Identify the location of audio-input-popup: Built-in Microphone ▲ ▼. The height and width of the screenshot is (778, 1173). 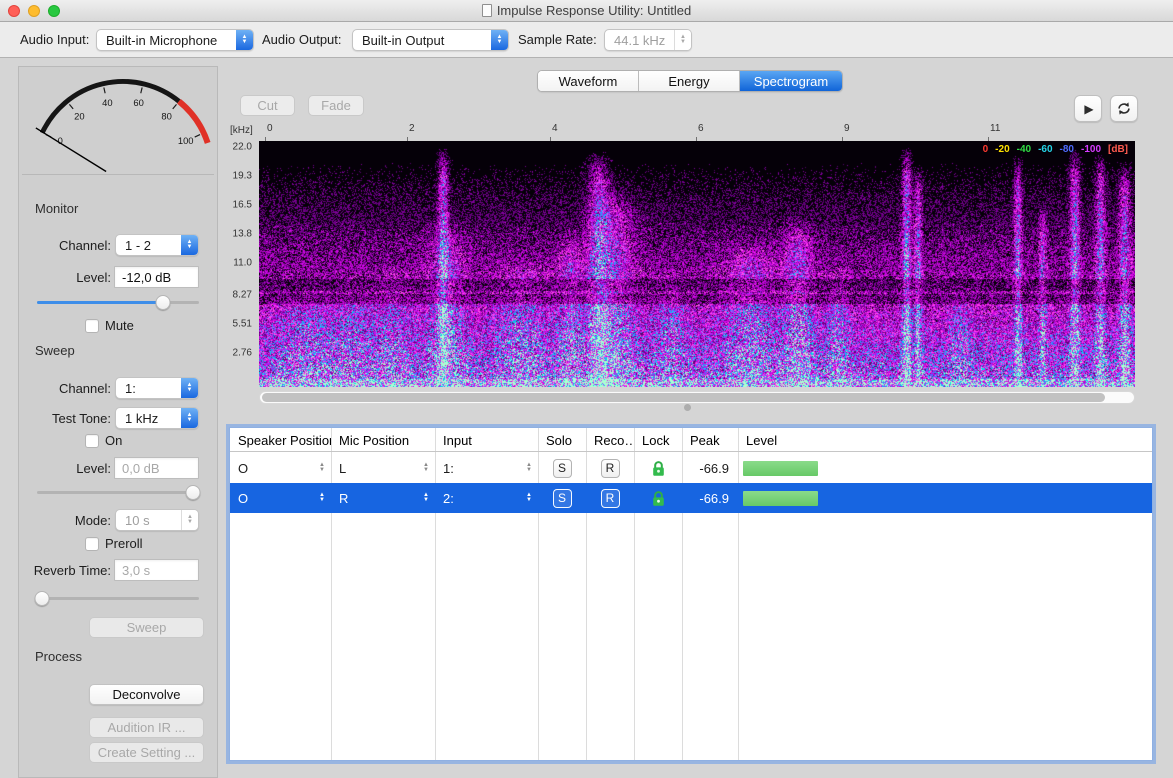
(175, 40).